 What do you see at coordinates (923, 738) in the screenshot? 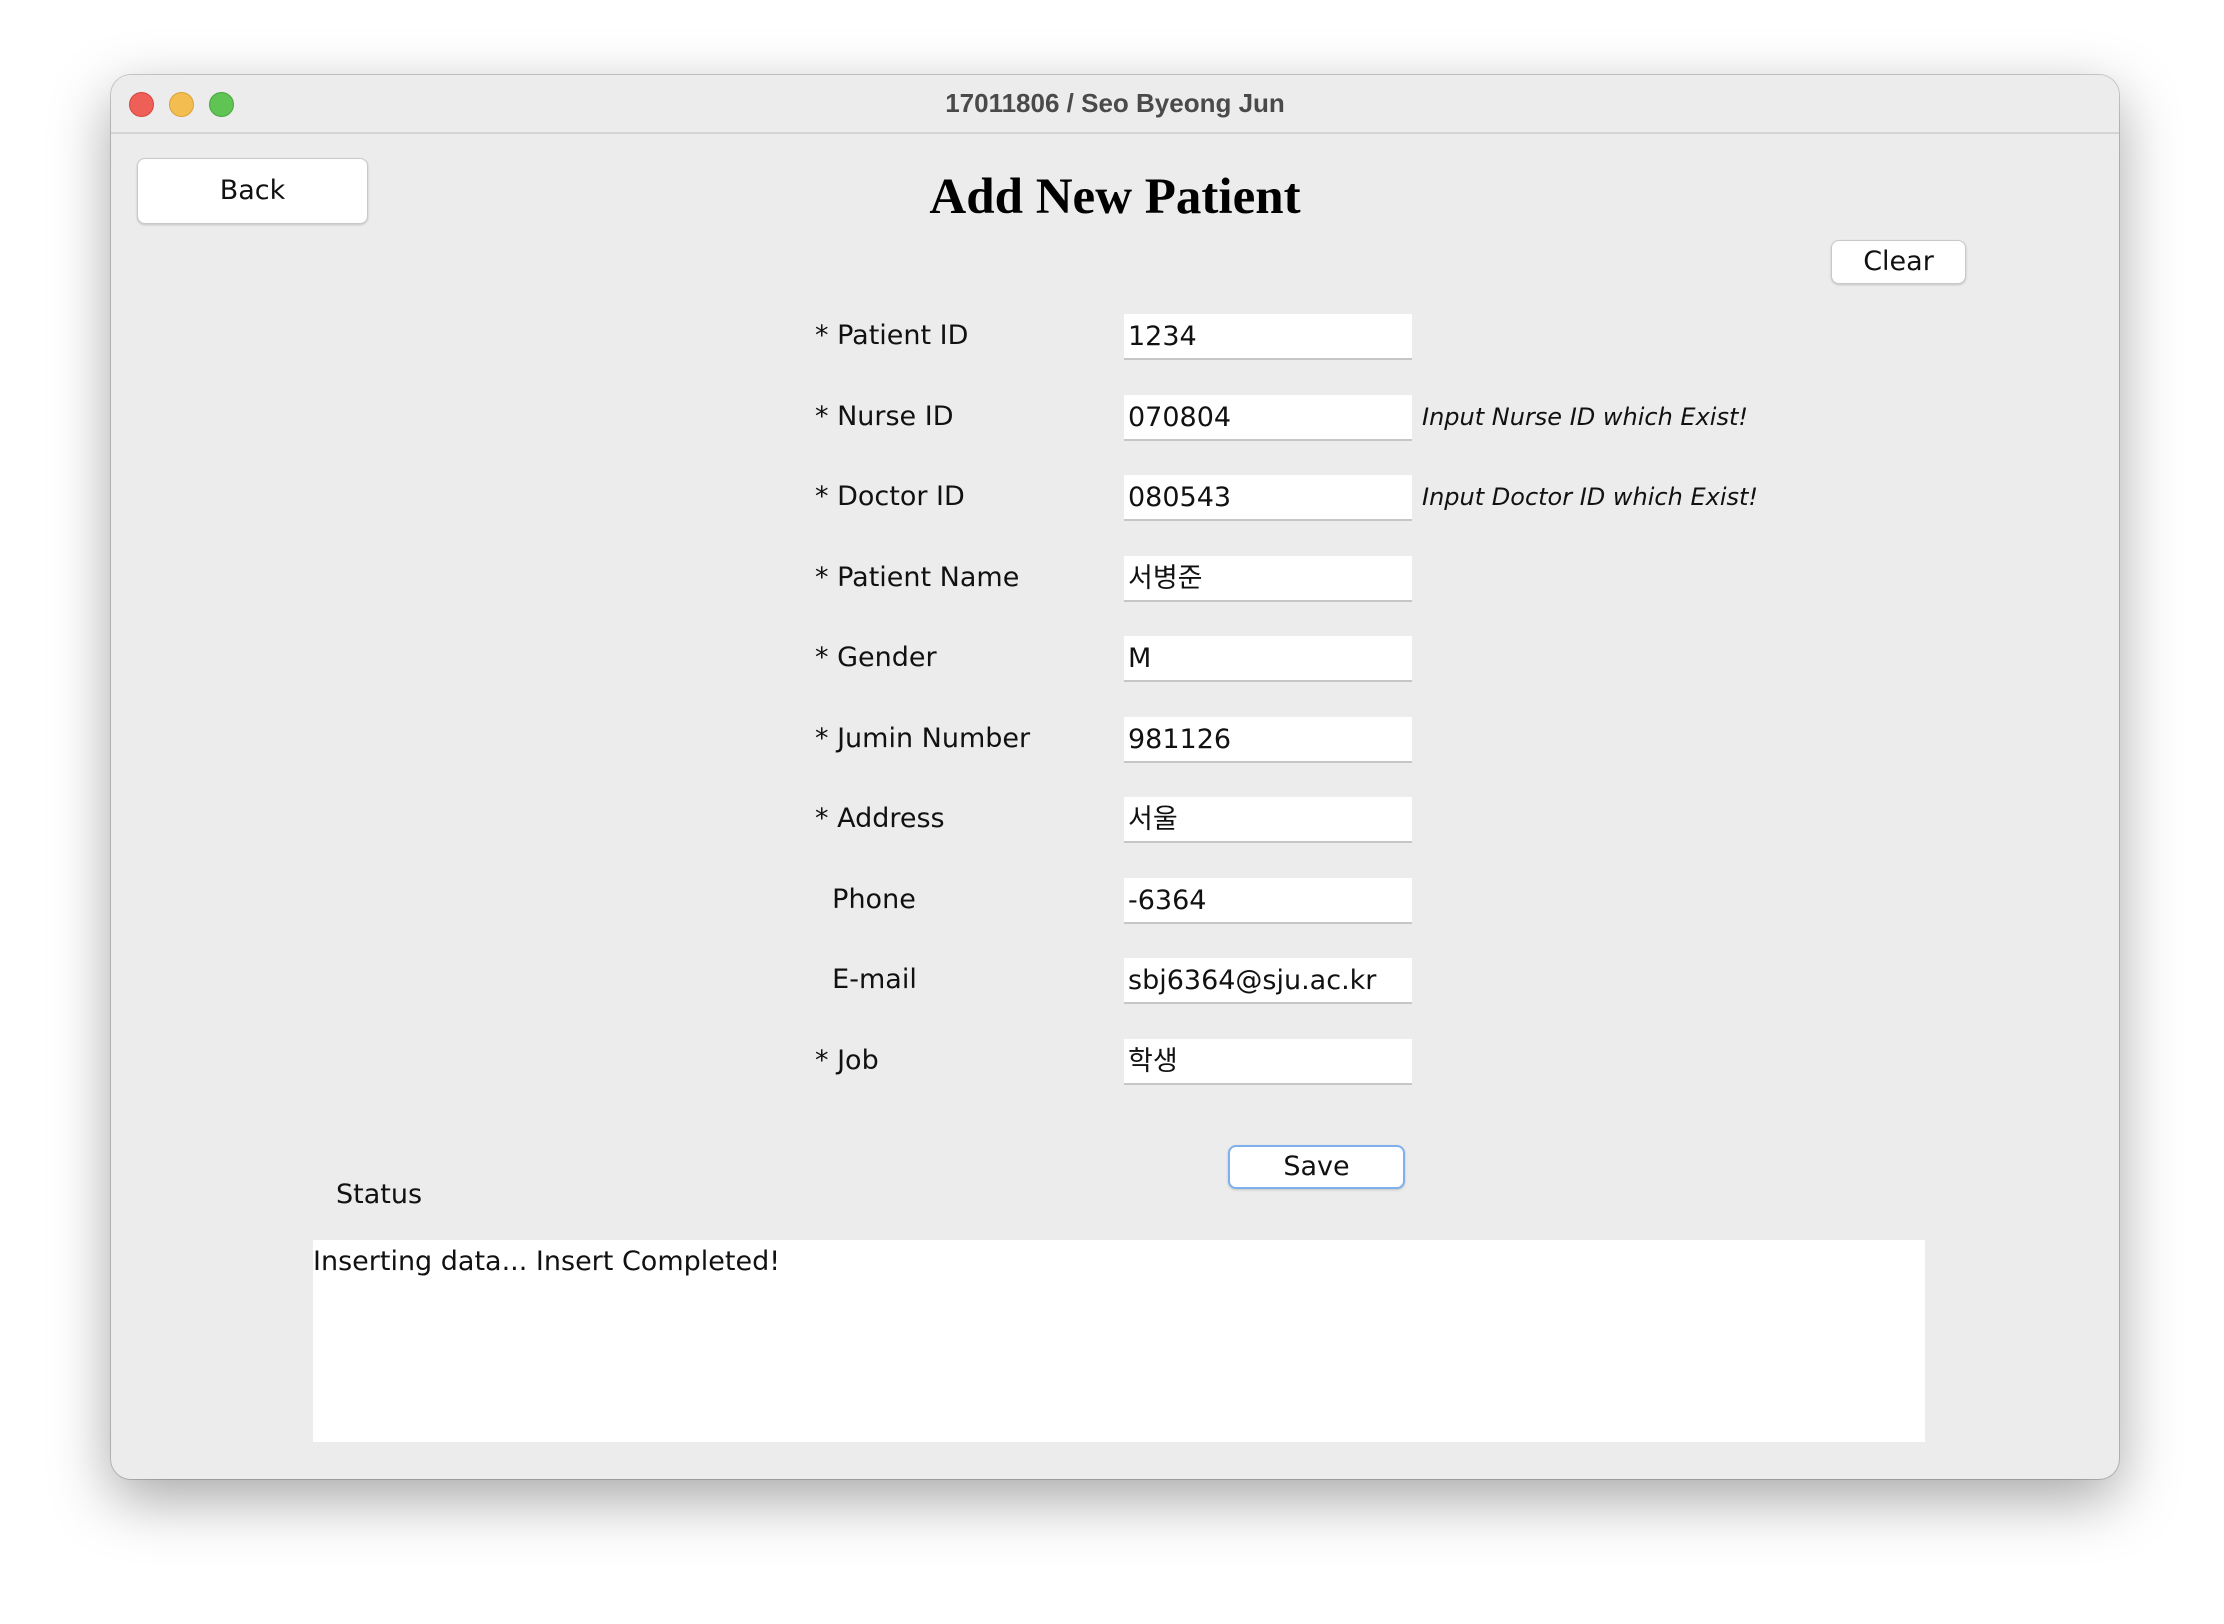
I see `jumin-number-label: * Jumin Number` at bounding box center [923, 738].